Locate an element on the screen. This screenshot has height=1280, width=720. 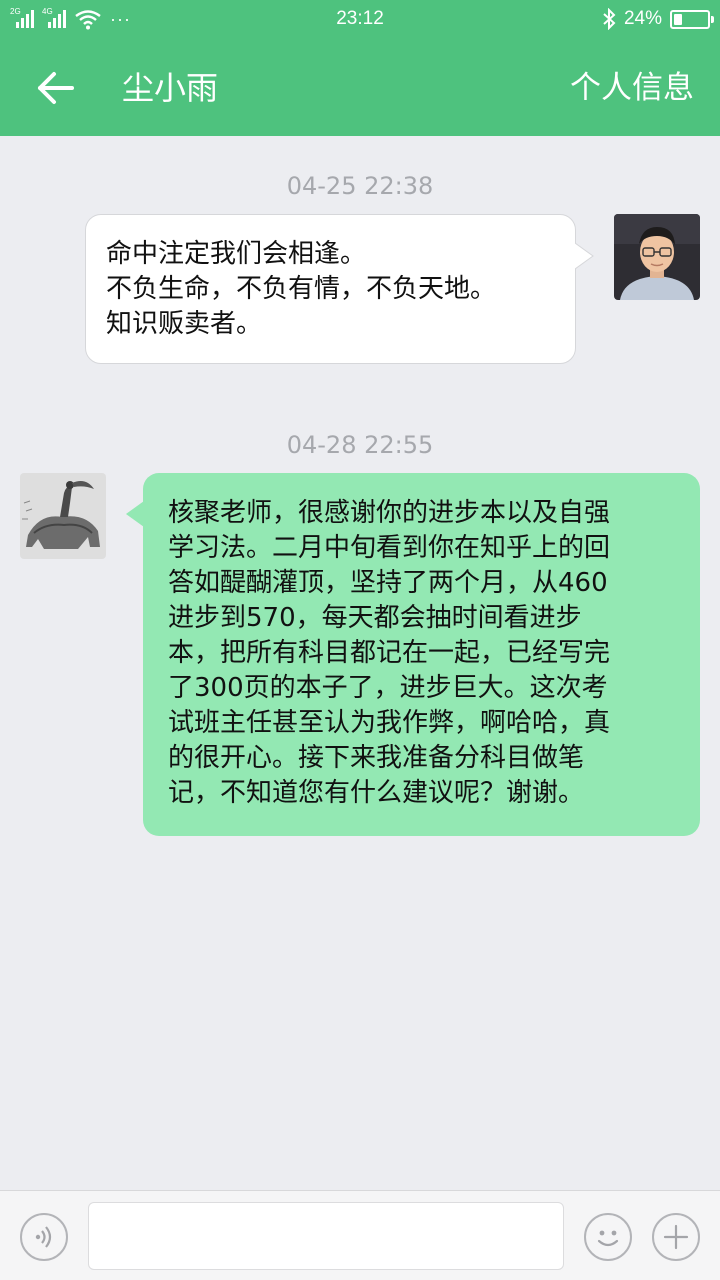
message-line: 试班主任甚至认为我作弊，啊哈哈，真 is located at coordinates (389, 723).